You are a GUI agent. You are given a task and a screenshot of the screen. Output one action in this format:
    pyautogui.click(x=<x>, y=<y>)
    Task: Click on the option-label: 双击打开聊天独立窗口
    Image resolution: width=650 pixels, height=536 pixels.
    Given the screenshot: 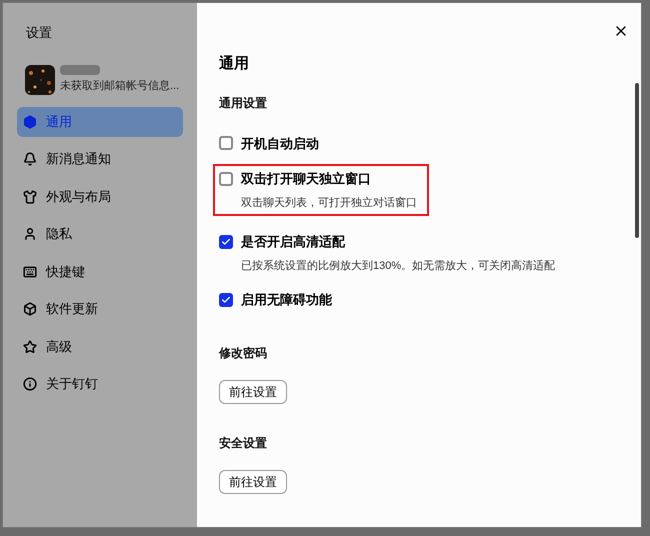 What is the action you would take?
    pyautogui.click(x=306, y=179)
    